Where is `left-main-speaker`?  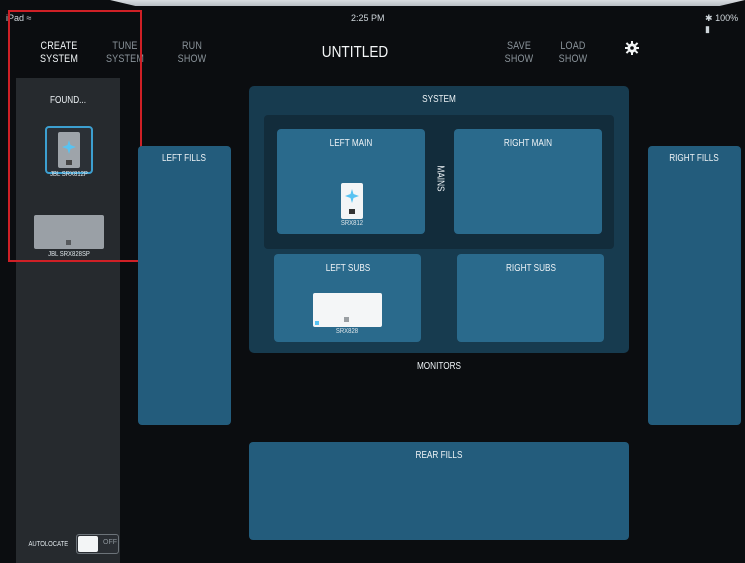 left-main-speaker is located at coordinates (352, 201).